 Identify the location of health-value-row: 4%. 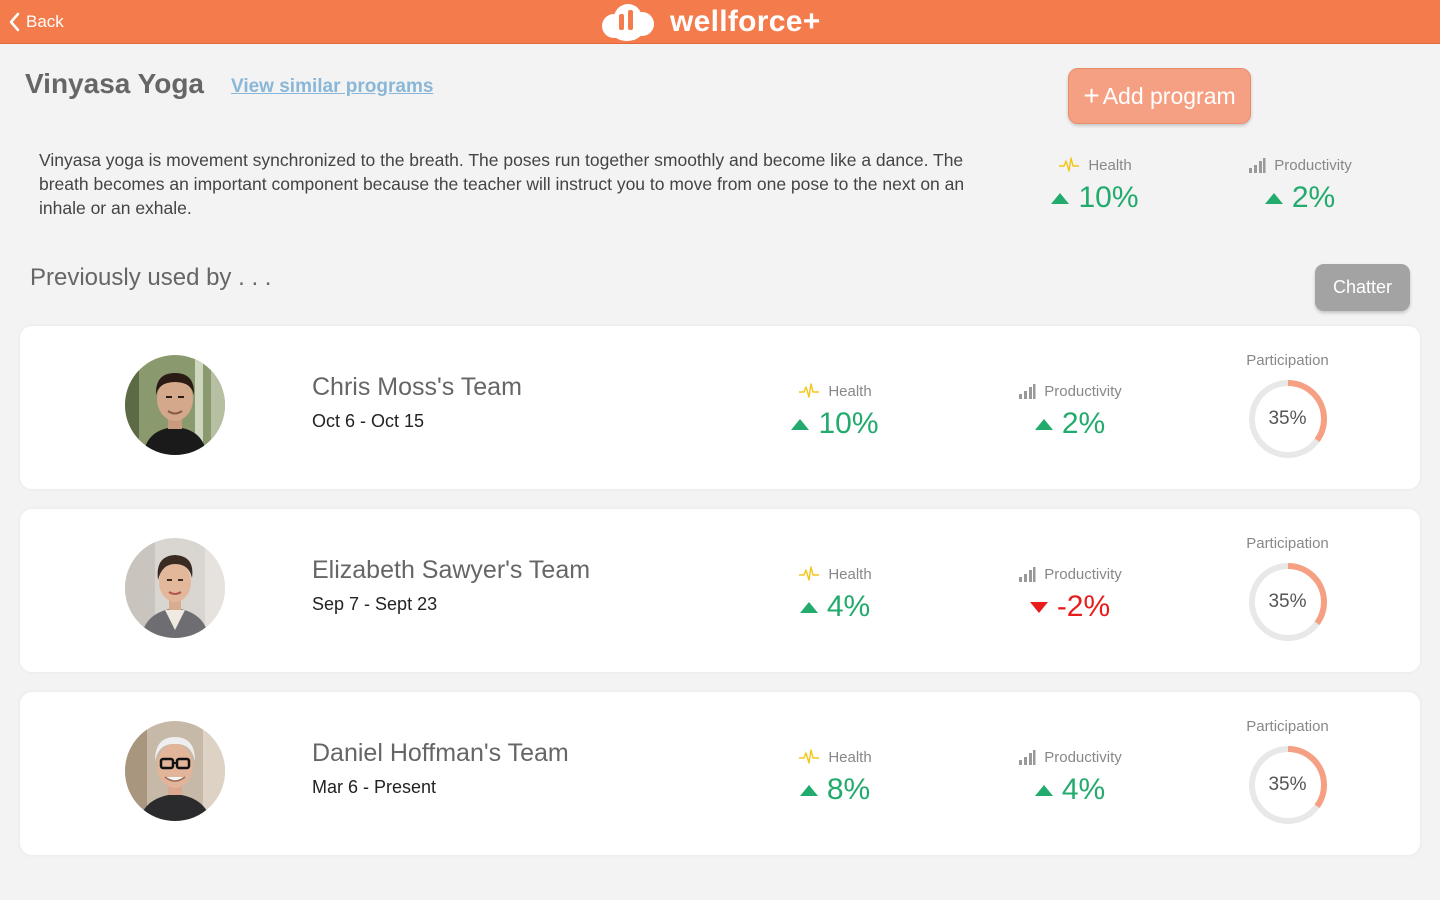
(835, 607).